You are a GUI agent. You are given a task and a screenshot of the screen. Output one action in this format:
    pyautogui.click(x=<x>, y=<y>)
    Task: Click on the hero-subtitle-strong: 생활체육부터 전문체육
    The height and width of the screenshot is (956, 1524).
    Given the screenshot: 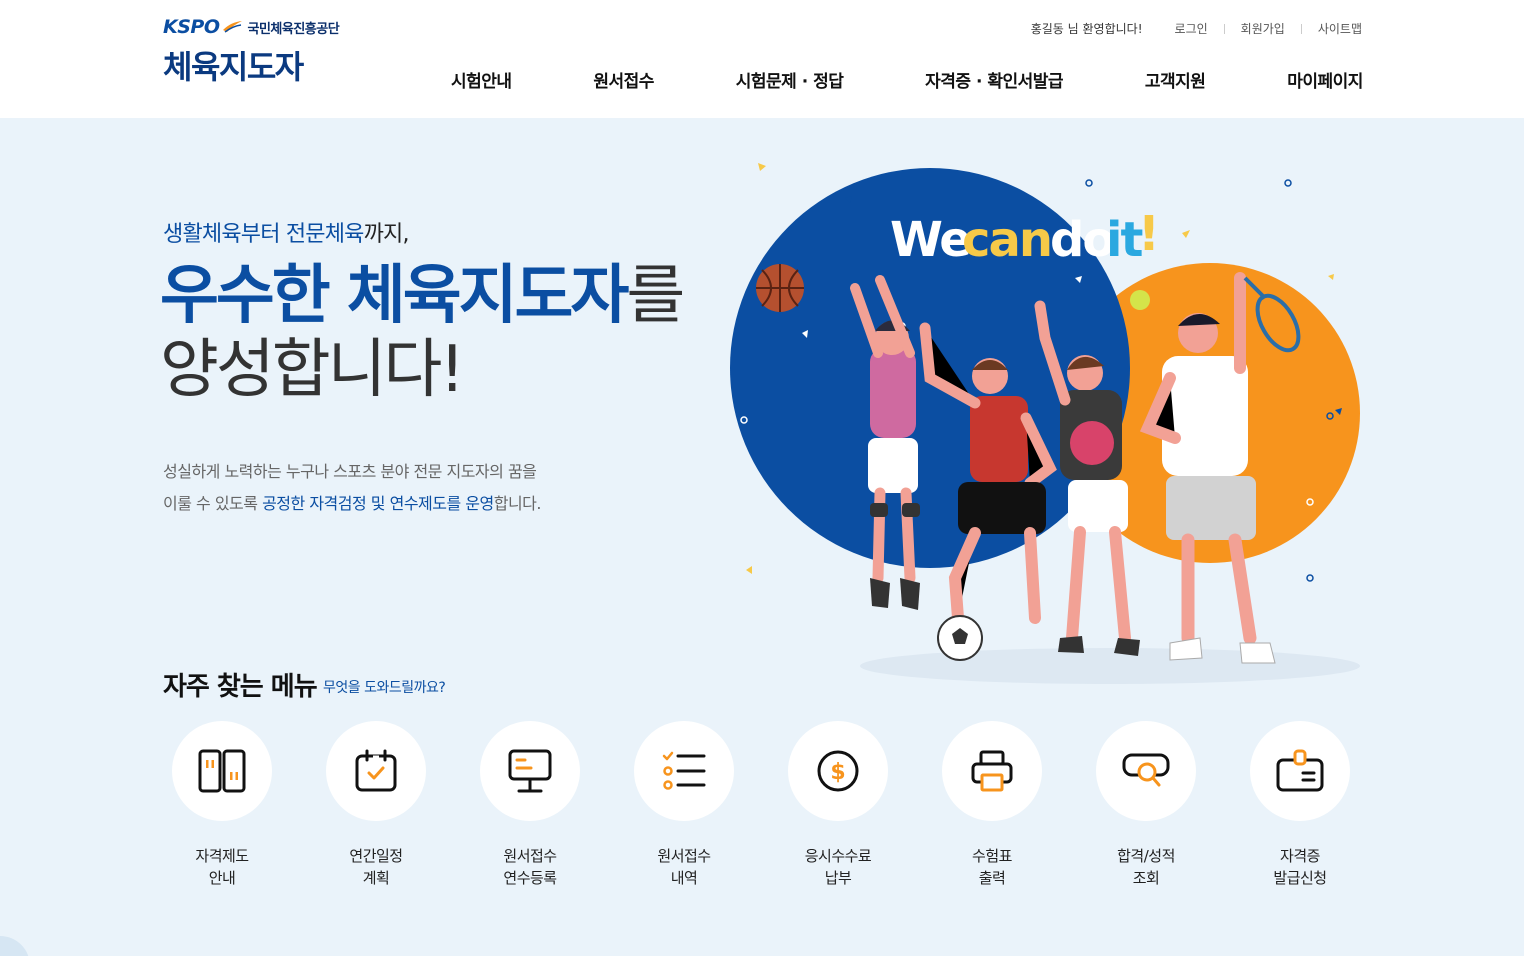 What is the action you would take?
    pyautogui.click(x=263, y=234)
    